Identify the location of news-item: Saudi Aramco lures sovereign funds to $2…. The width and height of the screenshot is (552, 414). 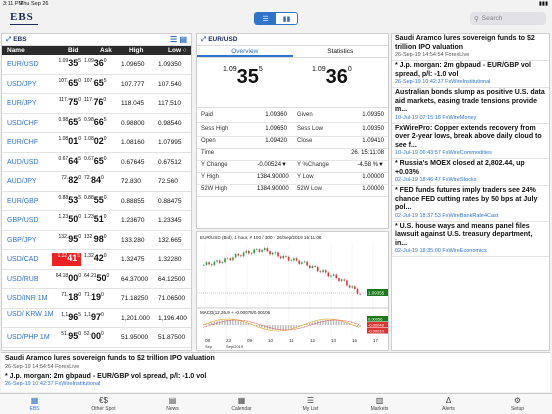
(470, 47).